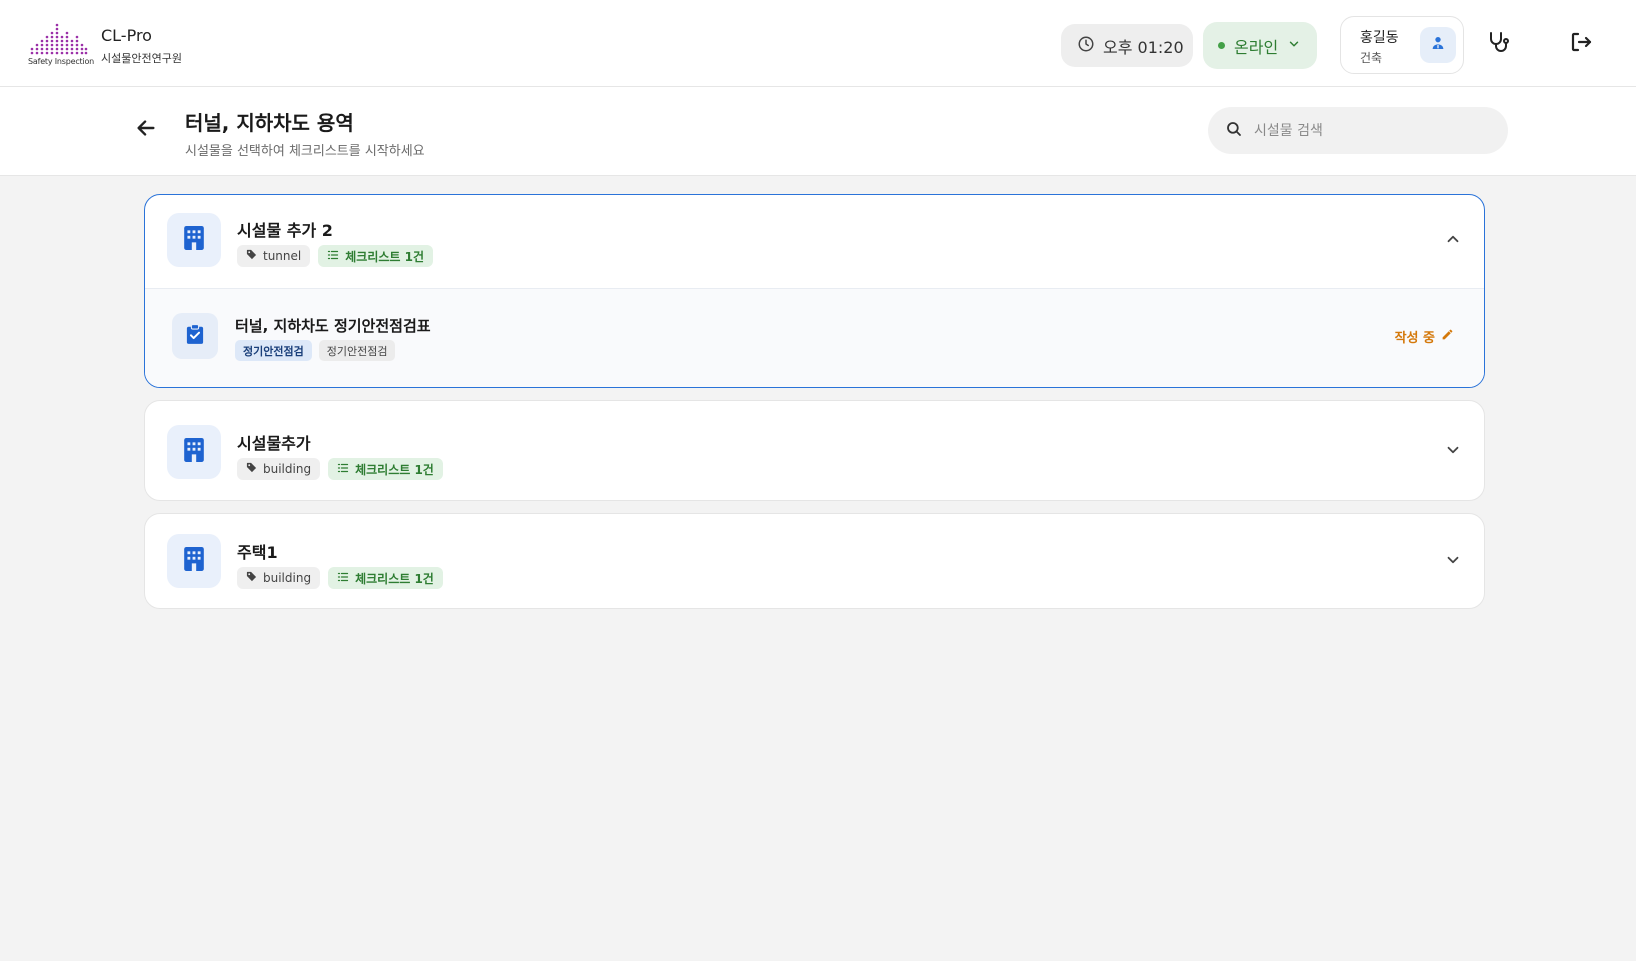 This screenshot has height=961, width=1636. I want to click on connection-status-dropdown: 온라인, so click(1260, 45).